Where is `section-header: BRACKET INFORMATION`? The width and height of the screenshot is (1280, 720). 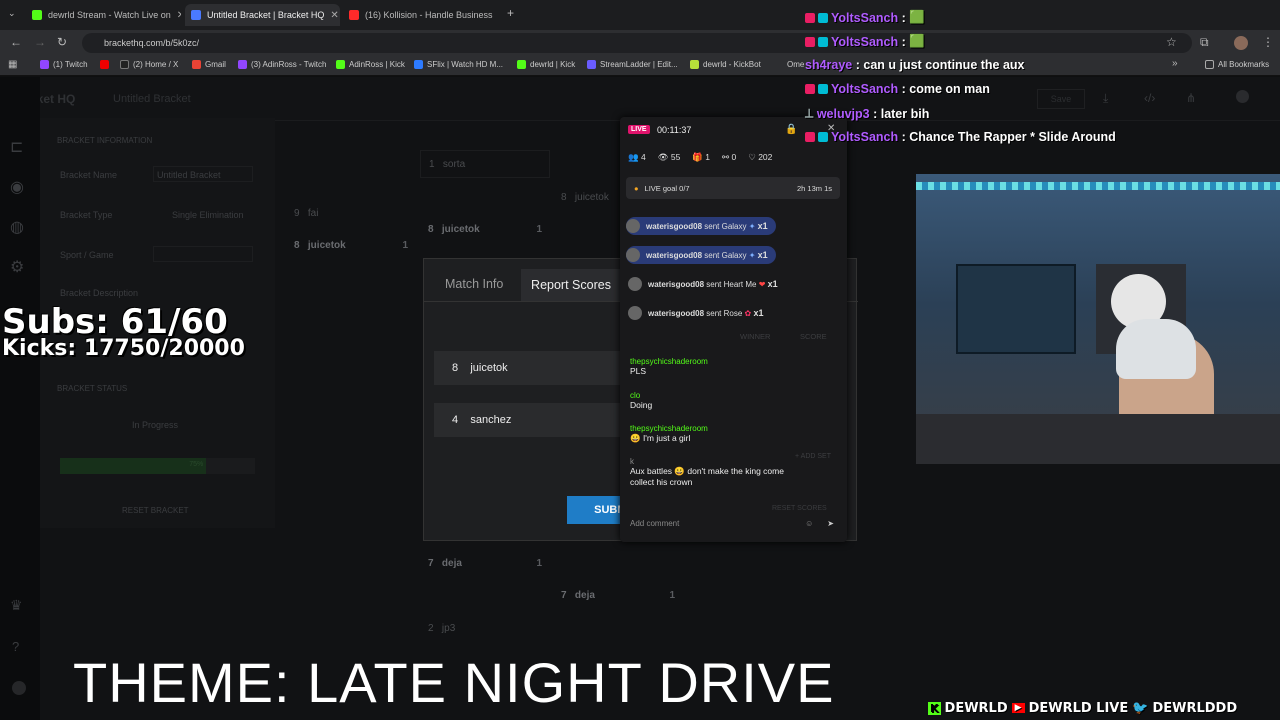
section-header: BRACKET INFORMATION is located at coordinates (105, 140).